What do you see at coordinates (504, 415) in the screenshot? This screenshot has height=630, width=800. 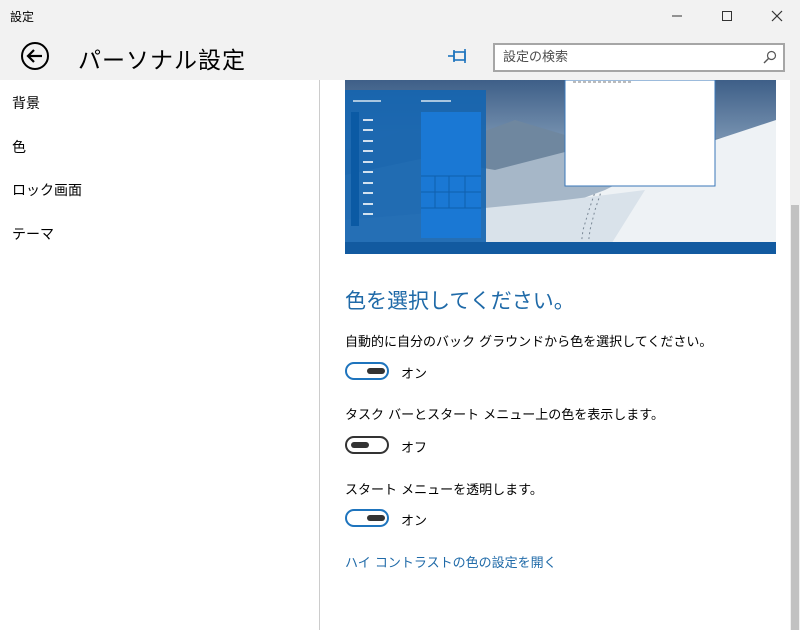 I see `setting-label-taskbar-color: タスク バーとスタート メニュー上の色を表示します。` at bounding box center [504, 415].